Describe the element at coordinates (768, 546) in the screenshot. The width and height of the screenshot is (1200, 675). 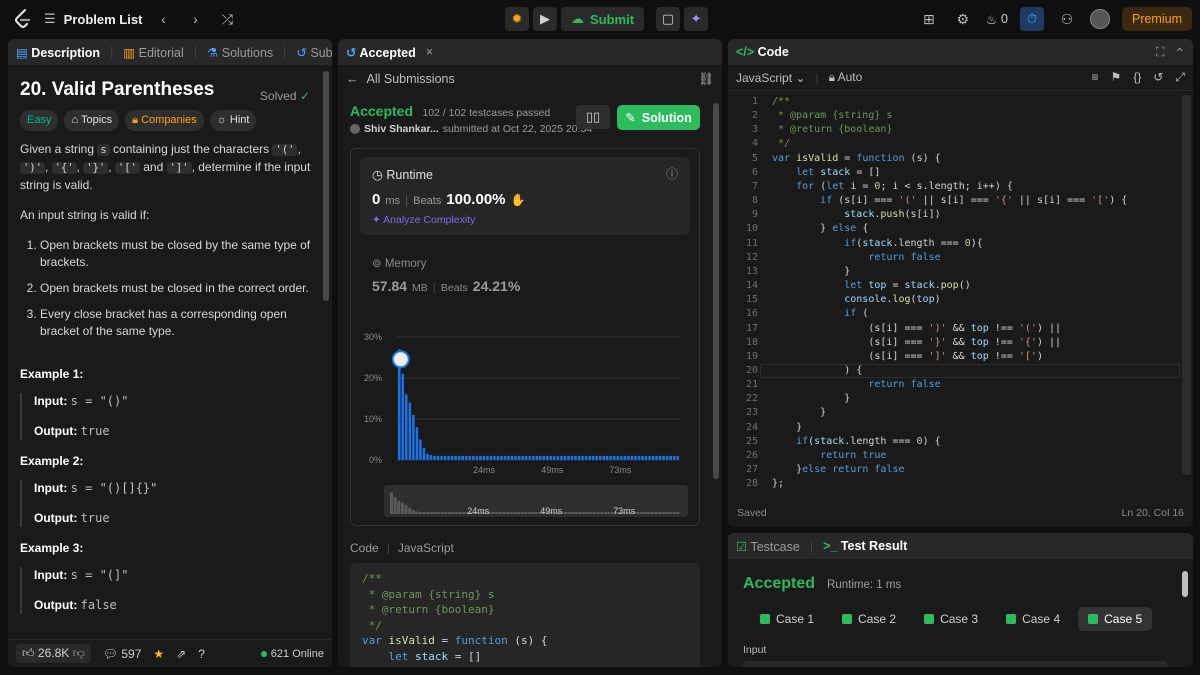
I see `tab-testcase: ☑ Testcase` at that location.